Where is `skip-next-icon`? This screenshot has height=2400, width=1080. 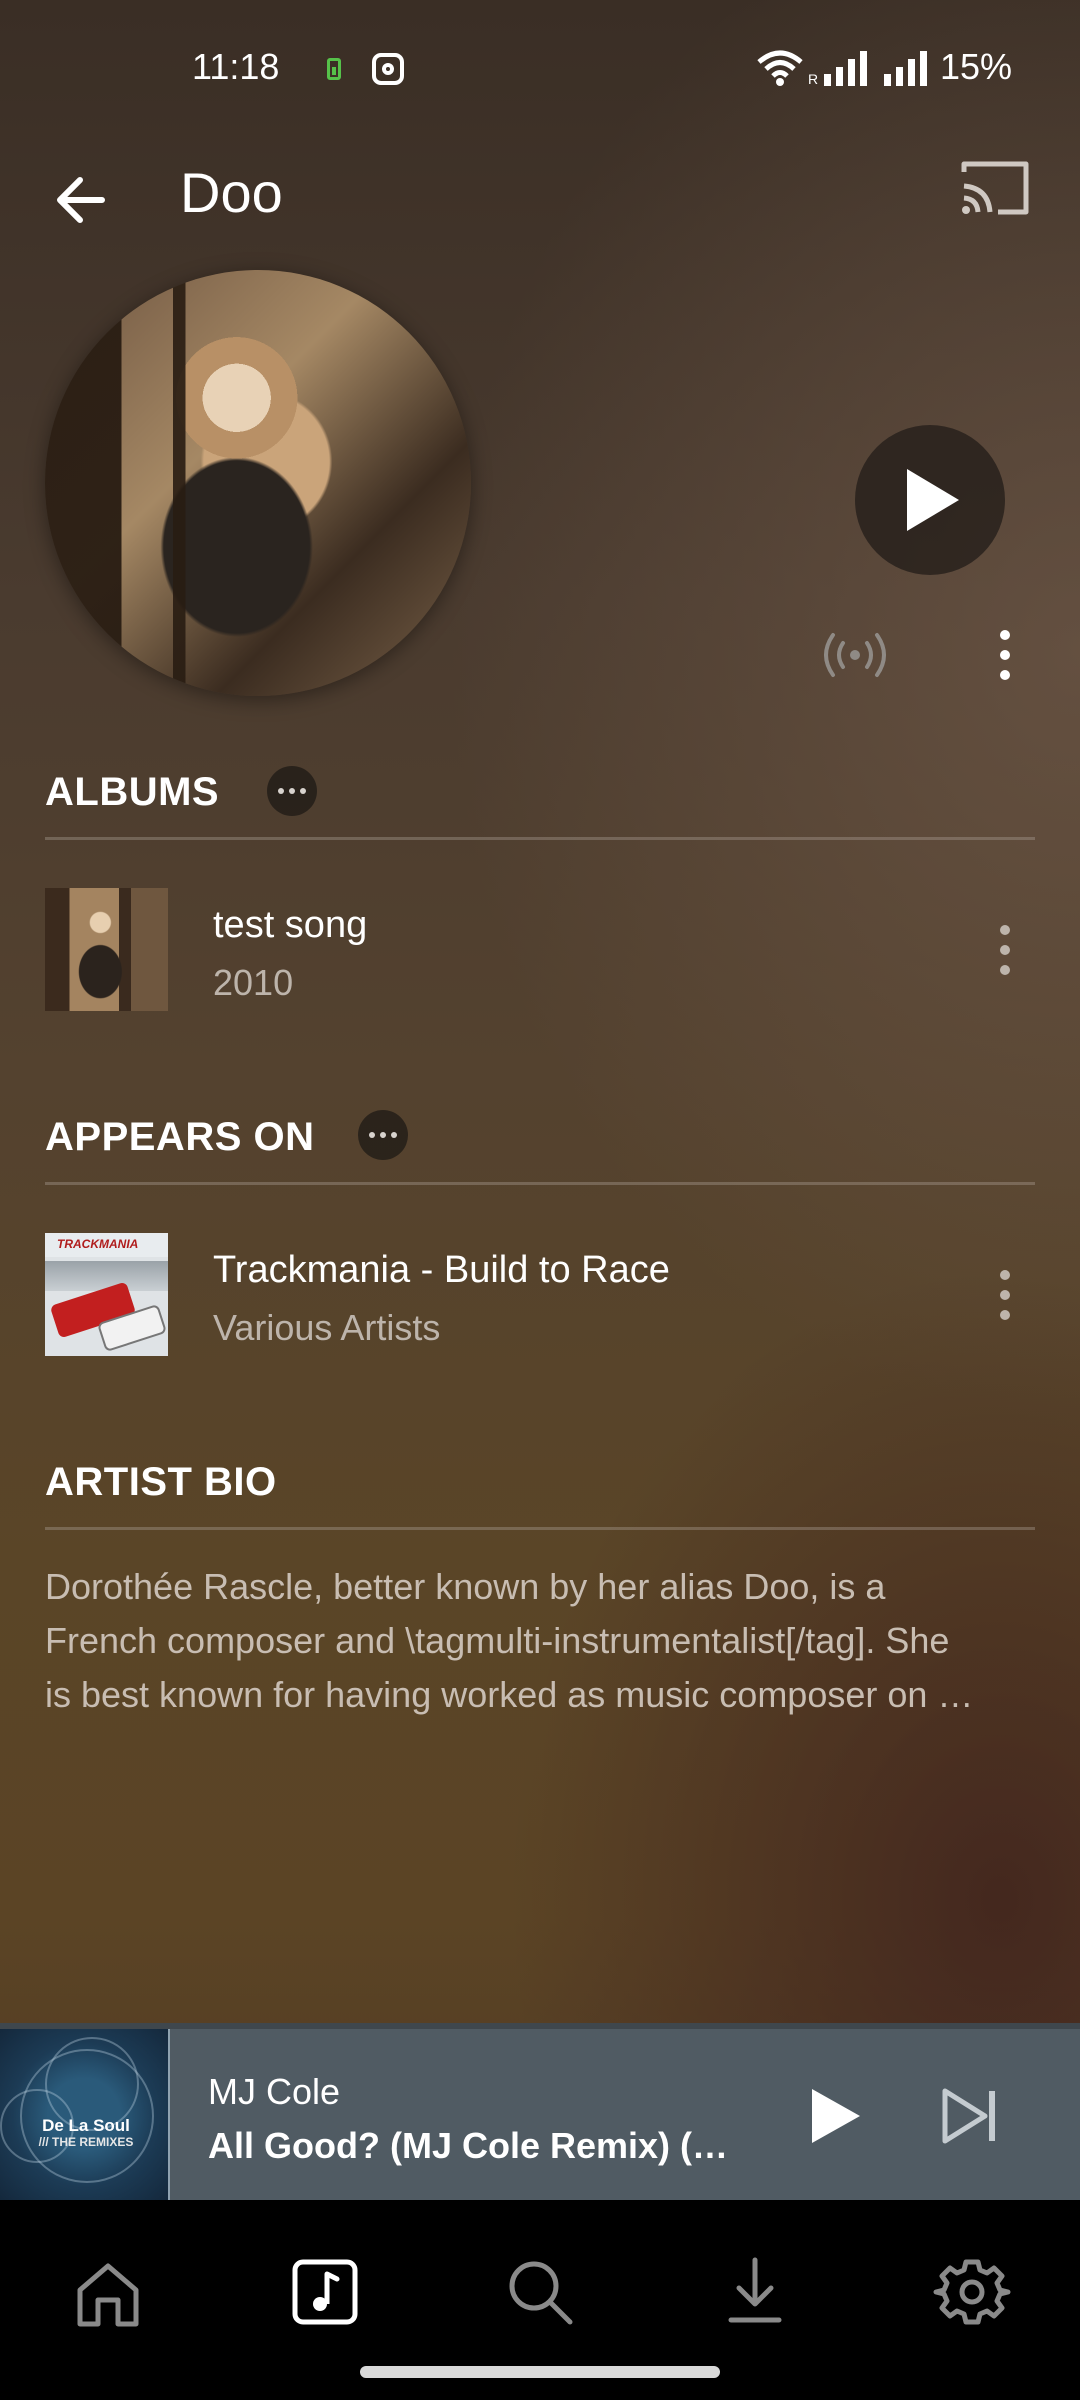 skip-next-icon is located at coordinates (968, 2116).